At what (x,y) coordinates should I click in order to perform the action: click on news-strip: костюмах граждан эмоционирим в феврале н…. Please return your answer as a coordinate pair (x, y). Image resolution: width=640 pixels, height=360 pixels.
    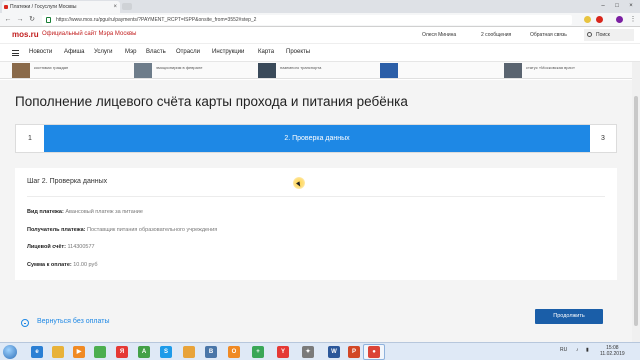
    Looking at the image, I should click on (320, 70).